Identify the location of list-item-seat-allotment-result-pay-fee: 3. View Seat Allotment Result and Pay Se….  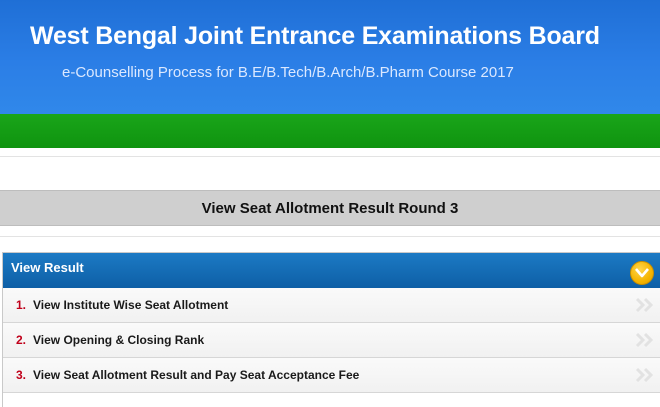
(331, 375).